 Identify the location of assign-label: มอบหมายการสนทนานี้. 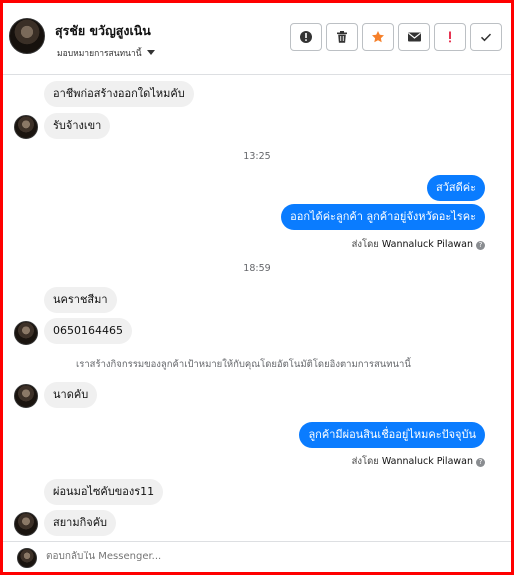
(99, 54).